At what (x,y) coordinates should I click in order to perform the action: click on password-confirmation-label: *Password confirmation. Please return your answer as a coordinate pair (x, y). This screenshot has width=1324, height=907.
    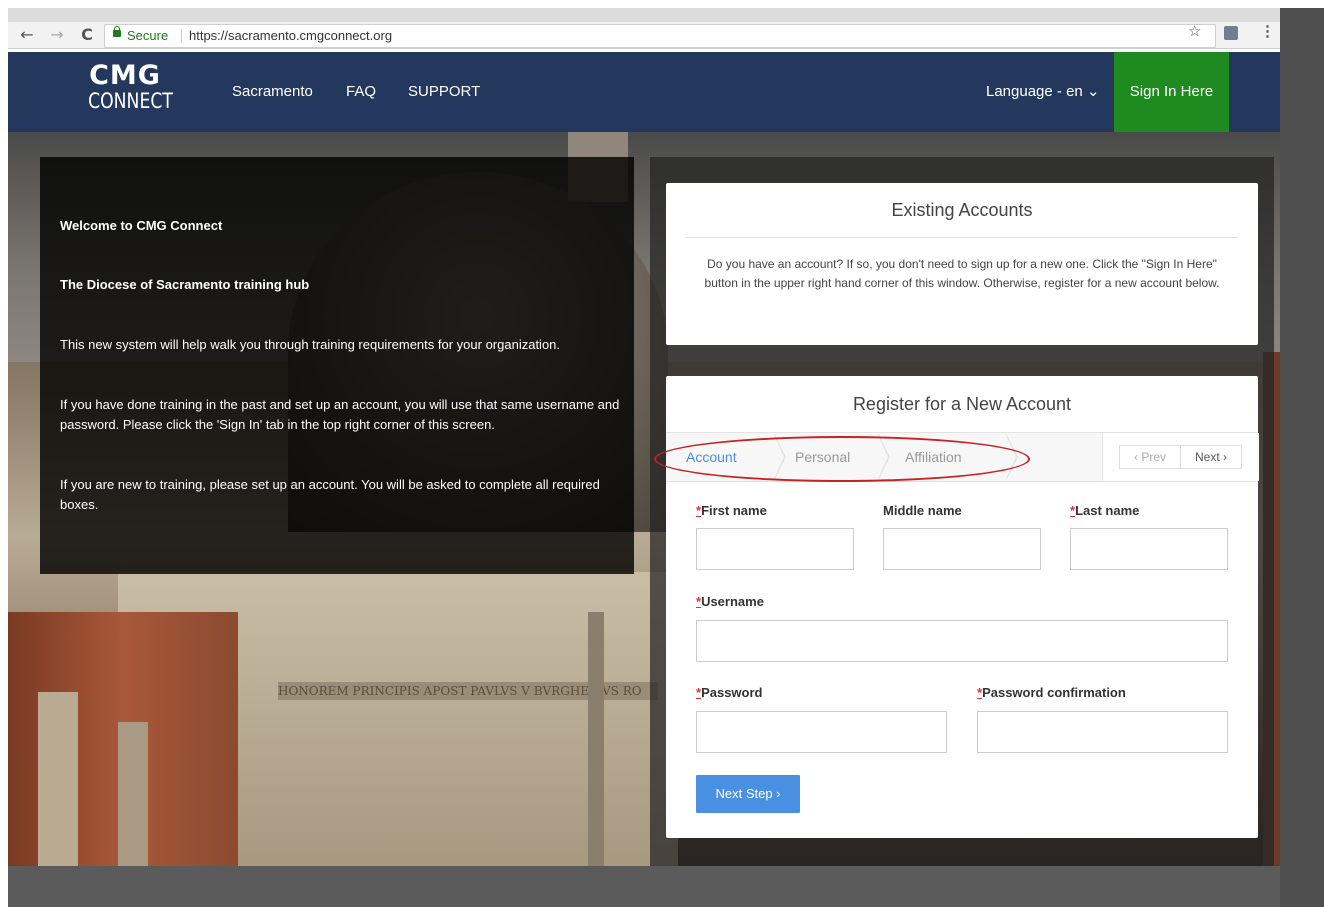
    Looking at the image, I should click on (1051, 692).